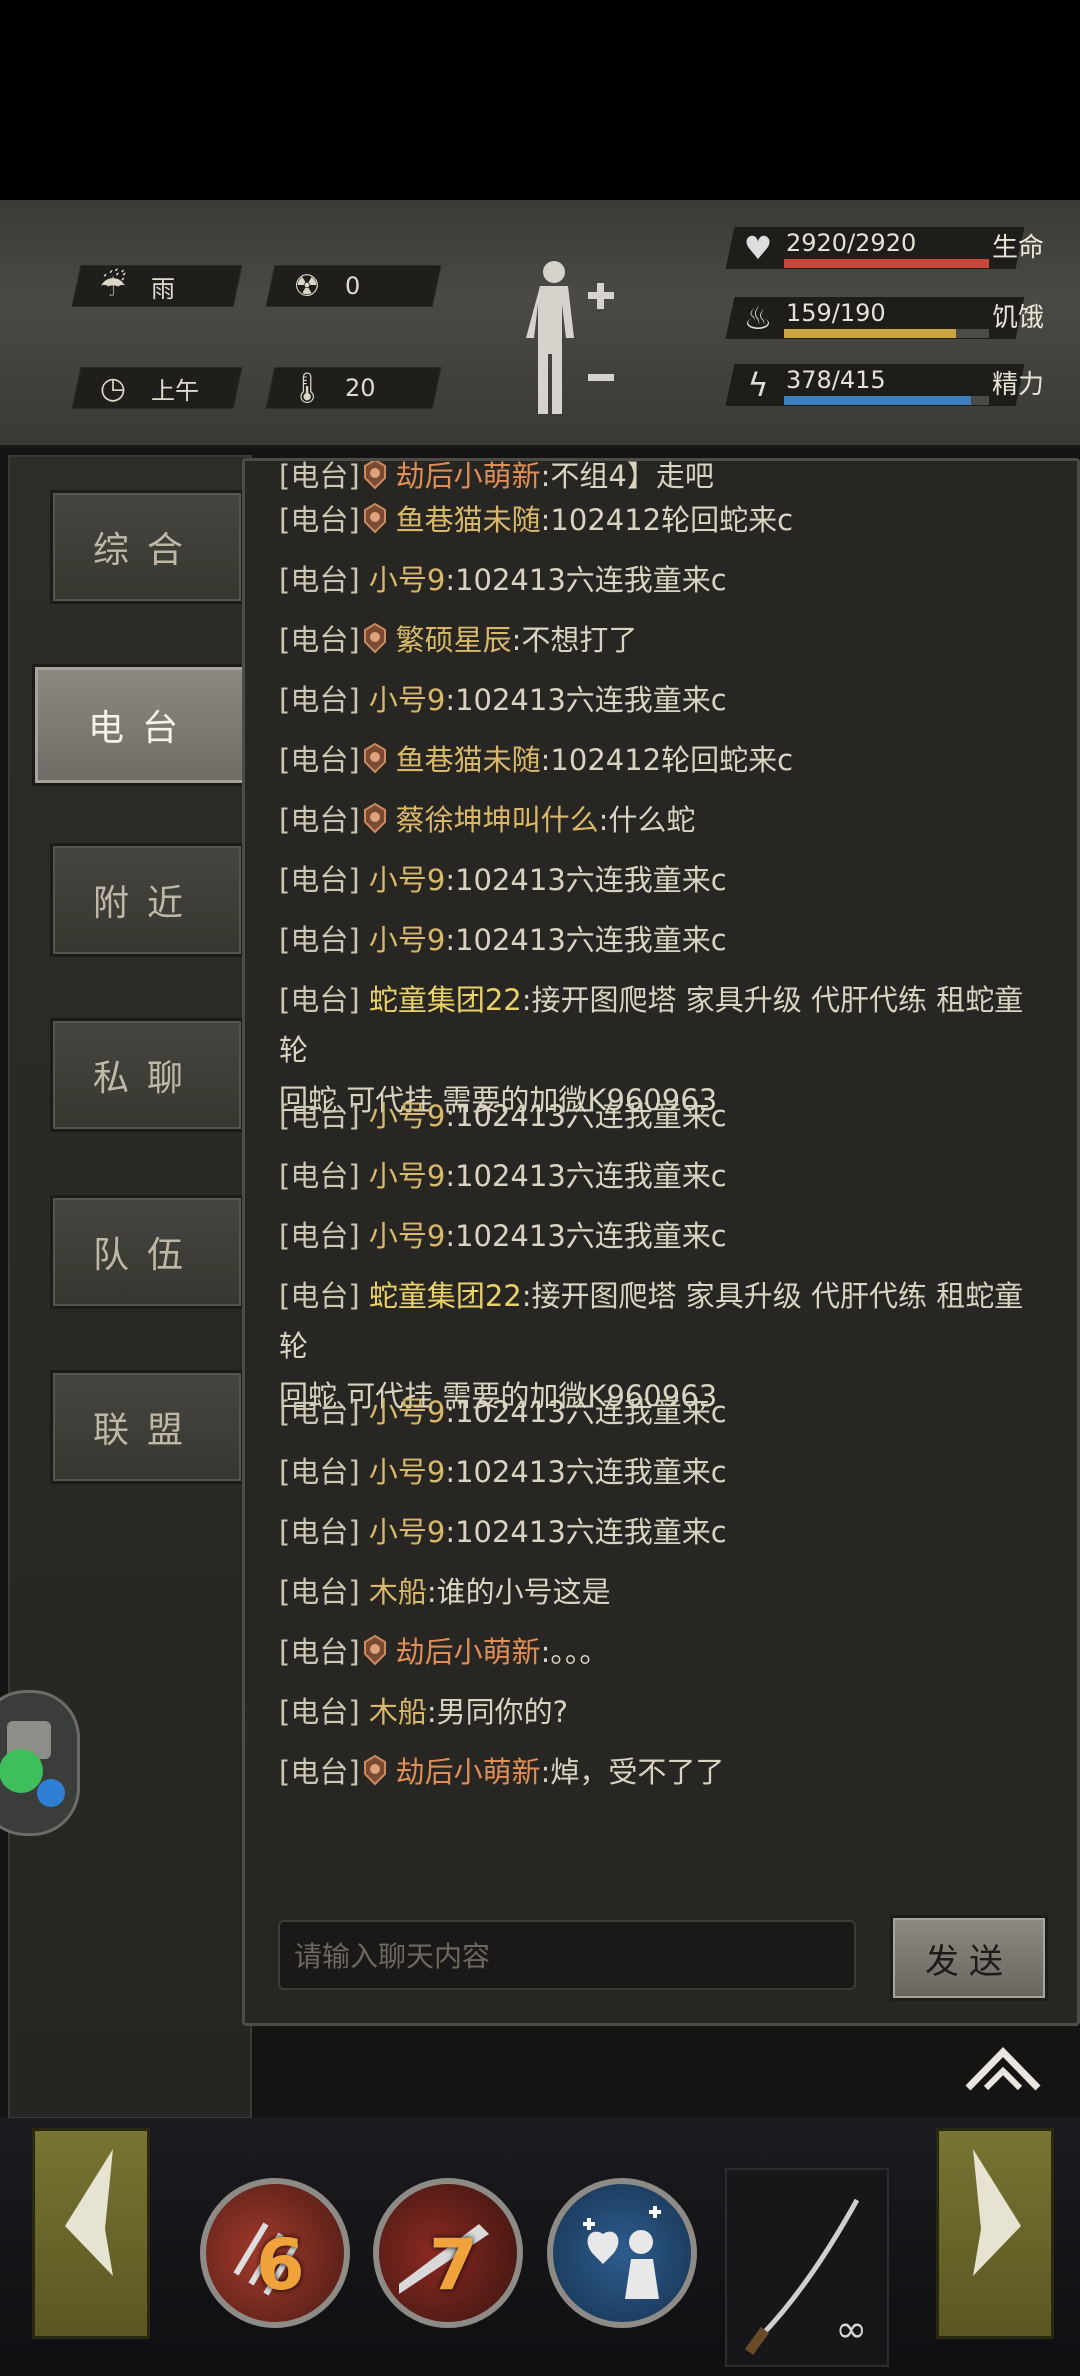  I want to click on message-text: :焯，受不了了, so click(632, 1772).